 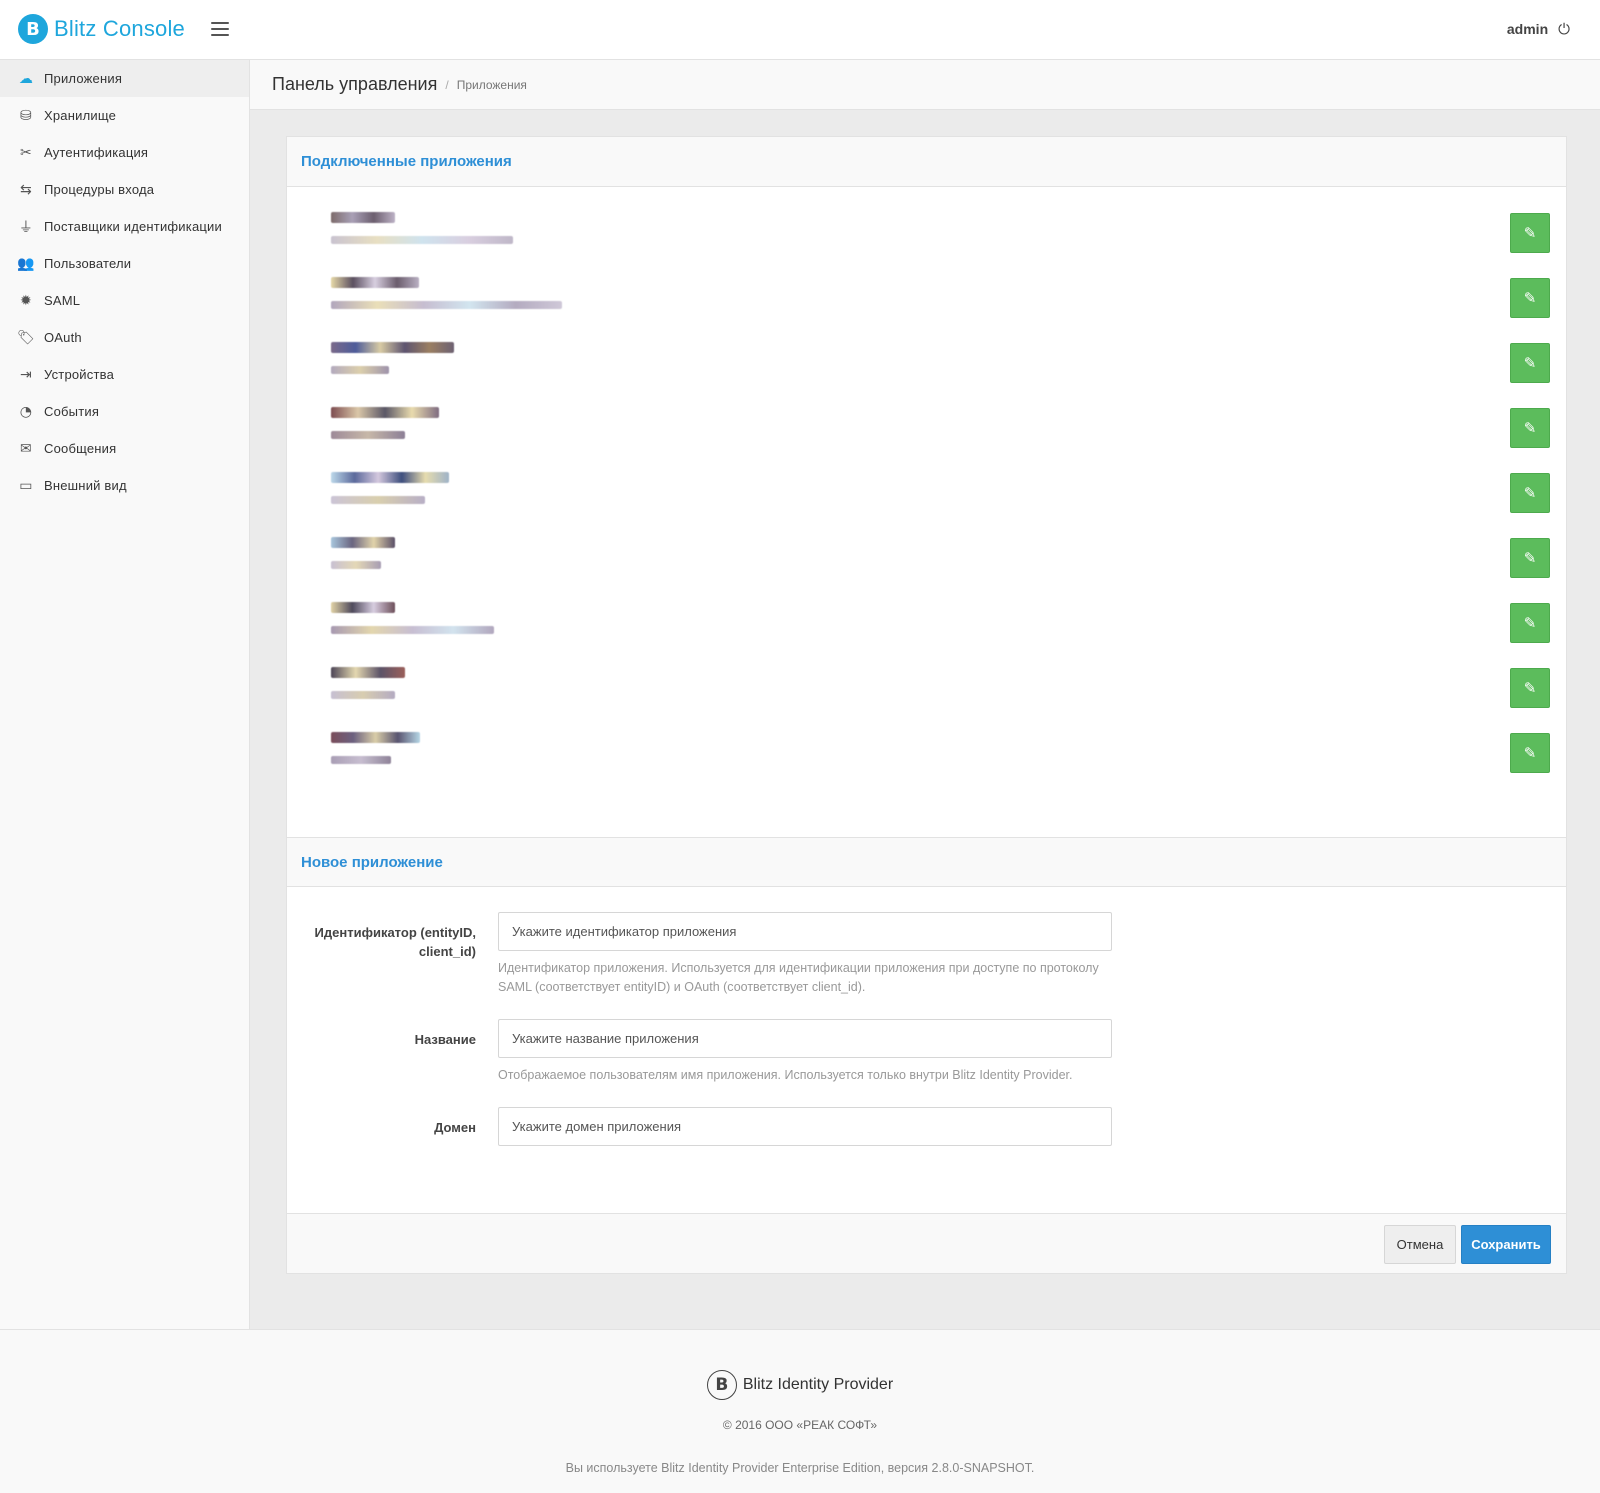 I want to click on sidebar-item-devices: ⇥ Устройства, so click(x=124, y=374).